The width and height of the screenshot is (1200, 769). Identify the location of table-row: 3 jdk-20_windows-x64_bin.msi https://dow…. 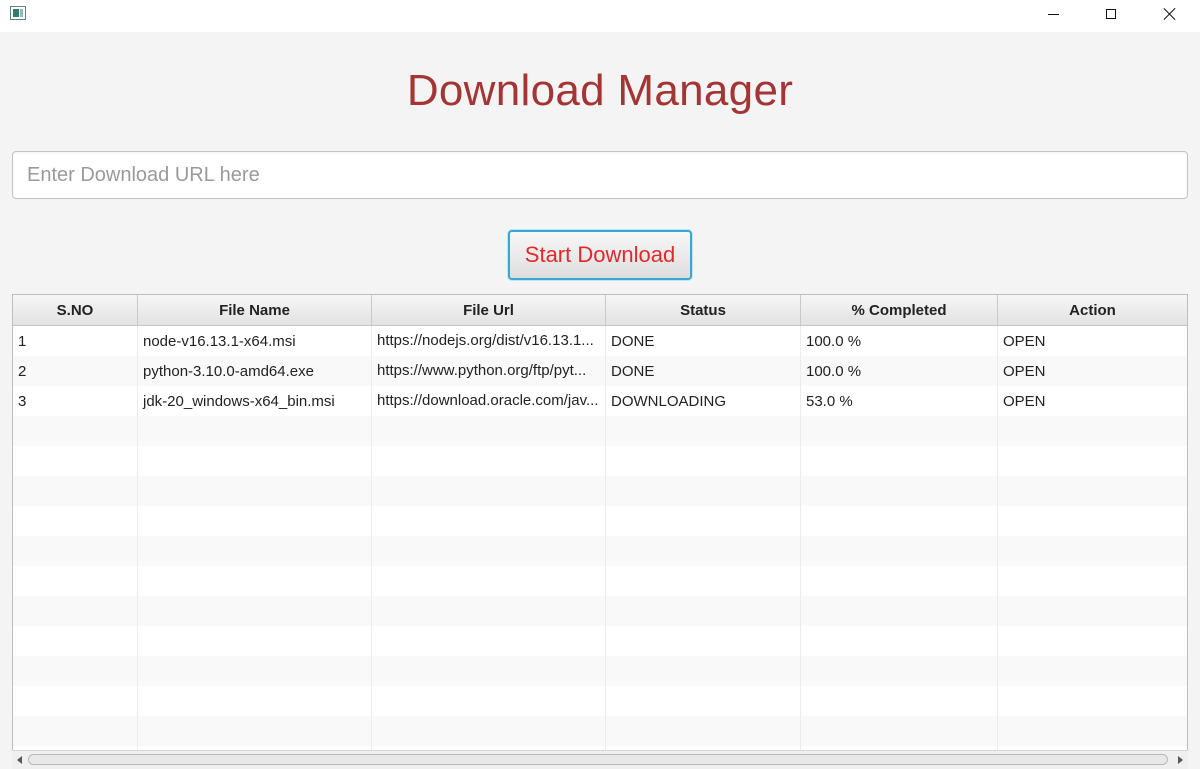
(600, 401).